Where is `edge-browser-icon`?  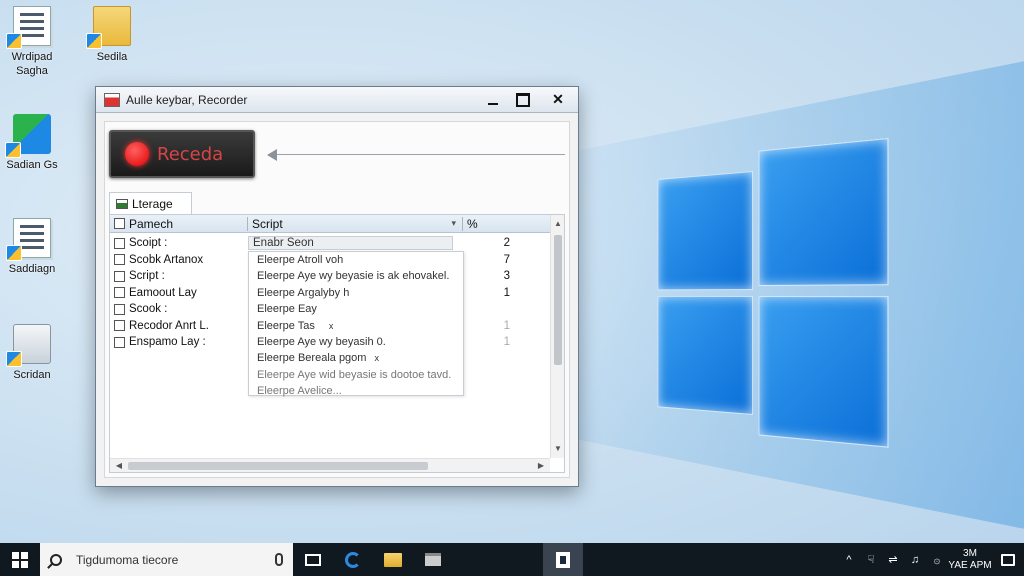 edge-browser-icon is located at coordinates (353, 559).